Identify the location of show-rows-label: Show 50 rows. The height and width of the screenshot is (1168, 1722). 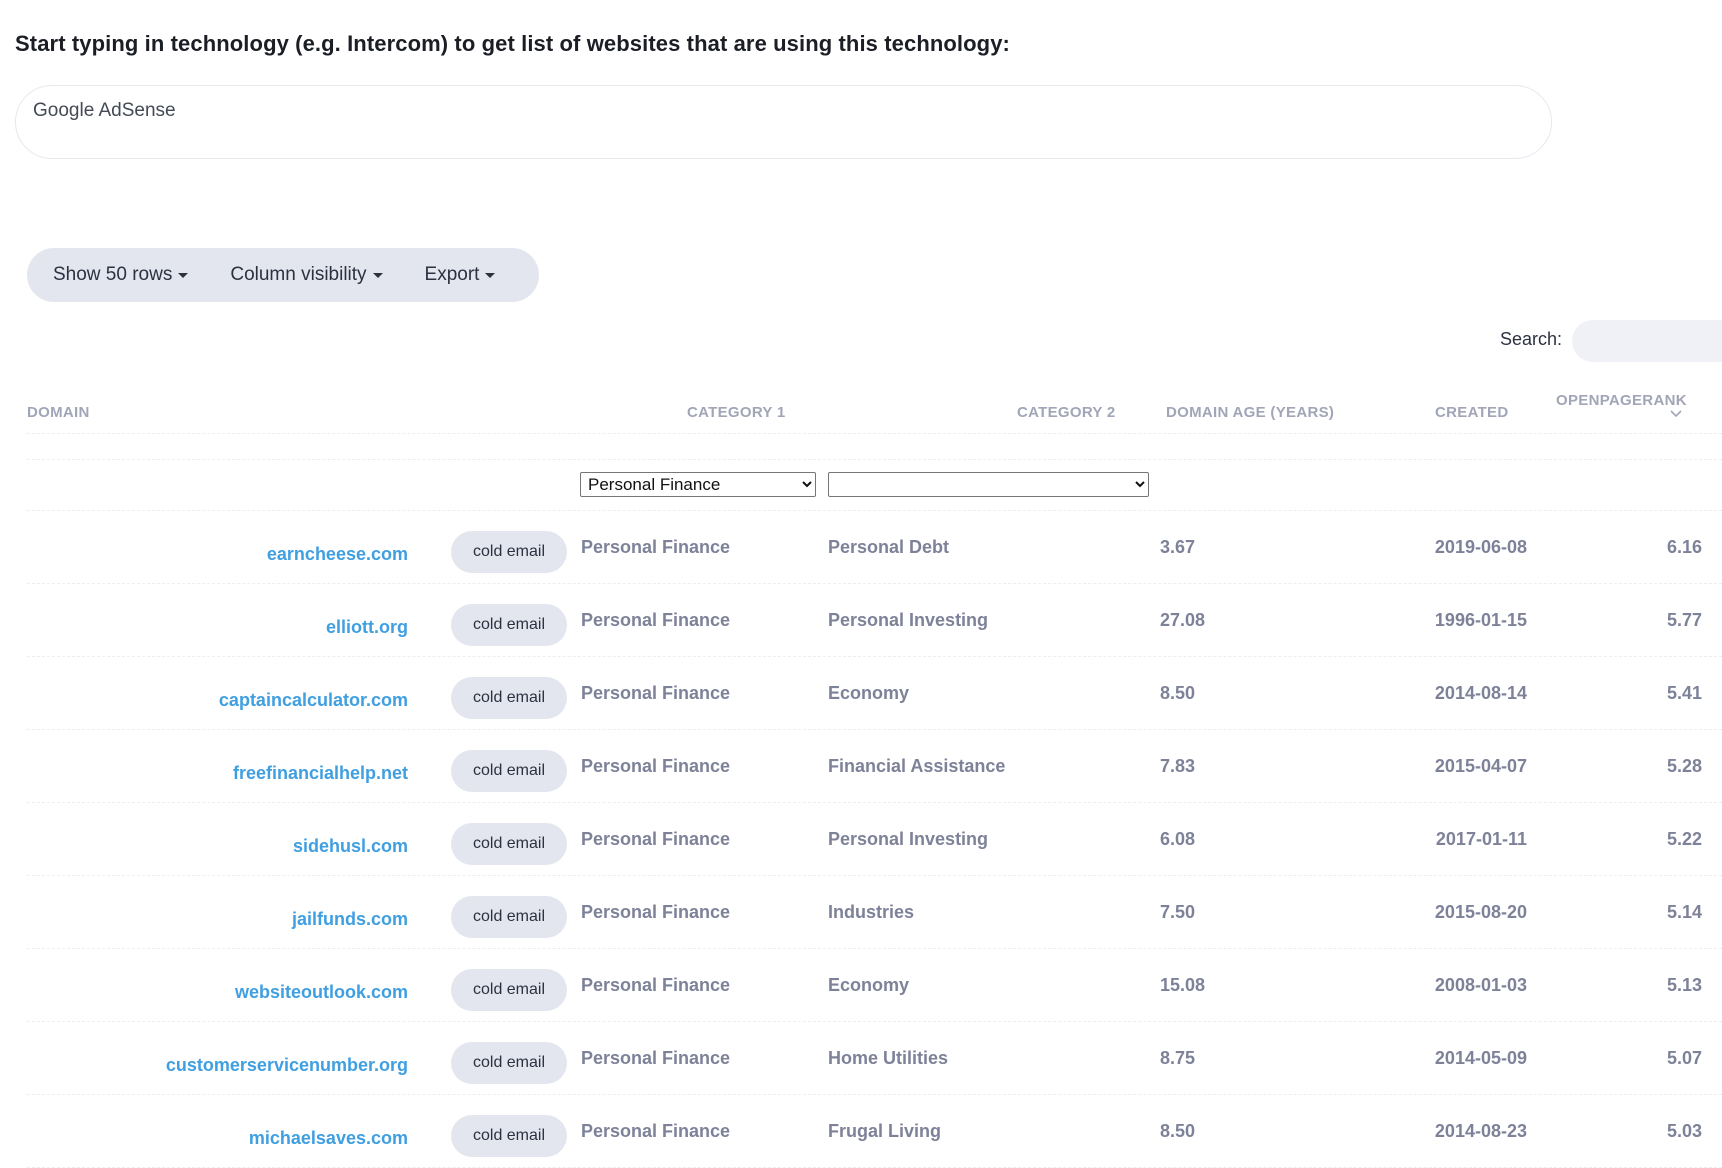
(113, 274).